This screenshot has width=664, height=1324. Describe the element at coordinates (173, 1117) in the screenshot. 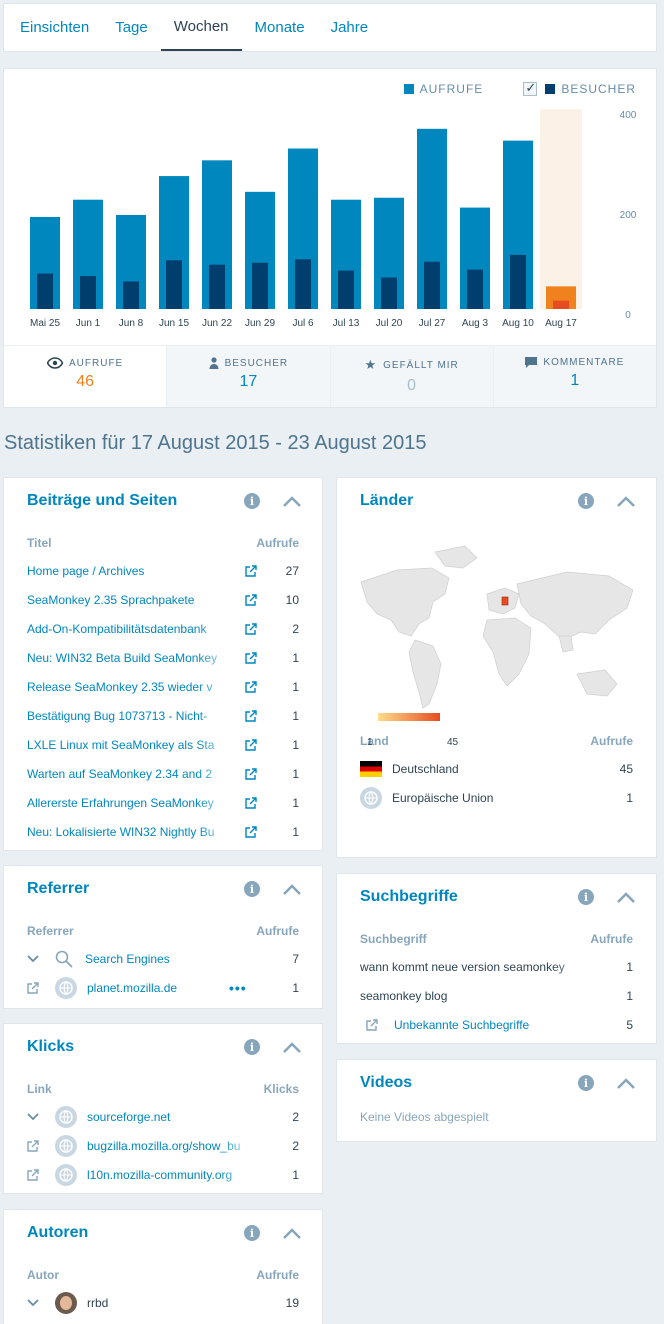

I see `click-link: sourceforge.net` at that location.